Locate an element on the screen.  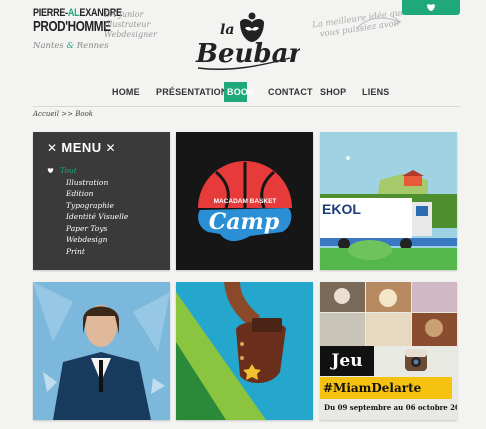
contest-label: Jeu is located at coordinates (347, 361).